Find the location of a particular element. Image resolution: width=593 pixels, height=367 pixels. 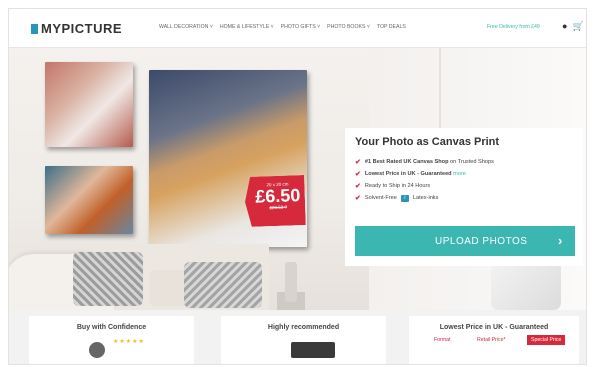

price-badge: 20 x 20 cm £6.50 £20.50 ? is located at coordinates (275, 201).